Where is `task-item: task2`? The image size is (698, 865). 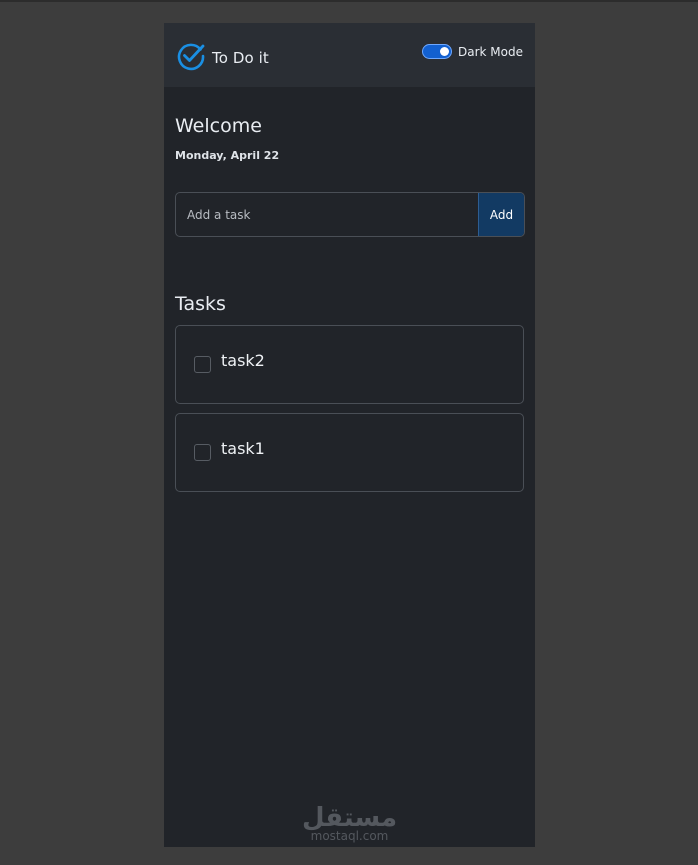
task-item: task2 is located at coordinates (349, 364).